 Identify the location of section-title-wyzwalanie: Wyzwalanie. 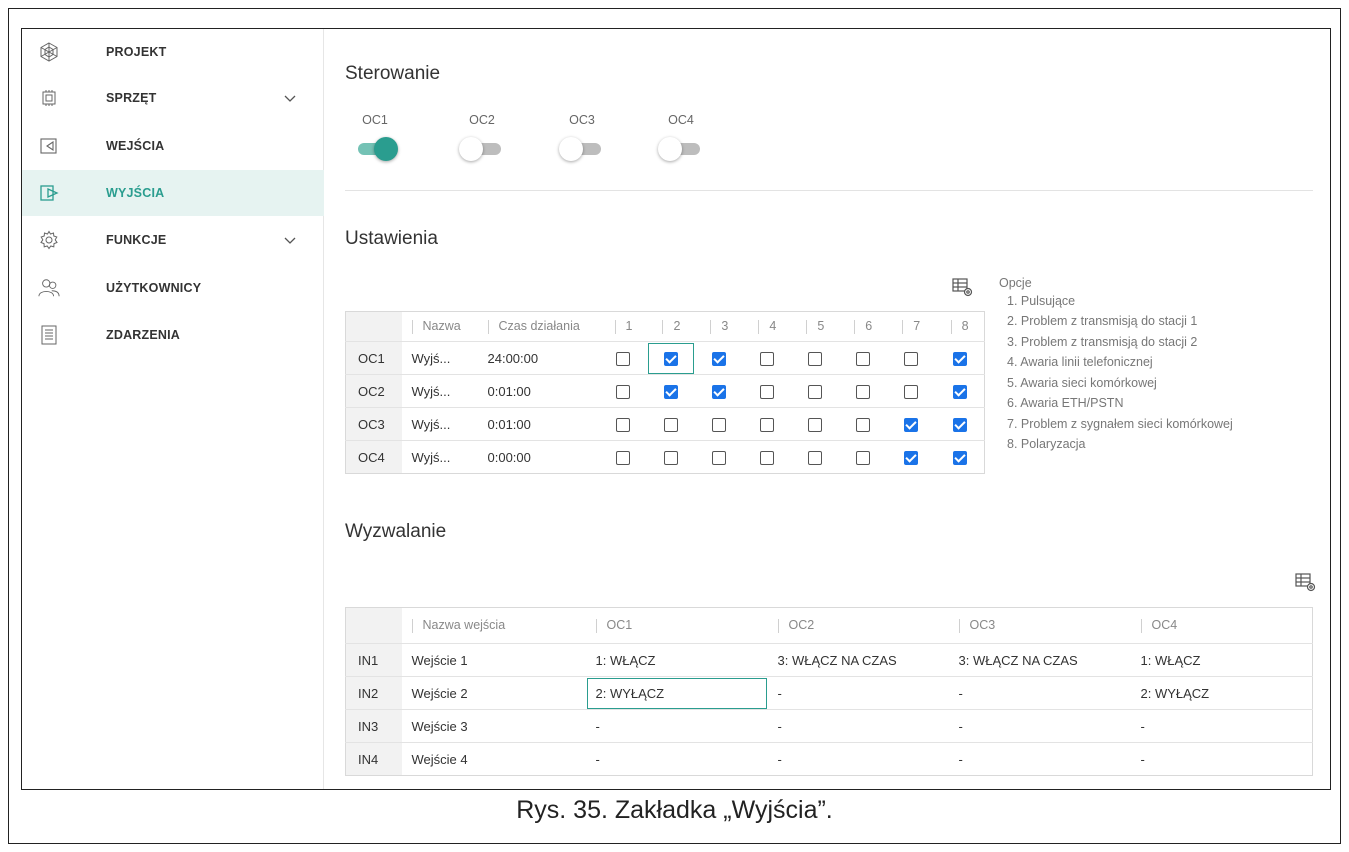
(396, 531).